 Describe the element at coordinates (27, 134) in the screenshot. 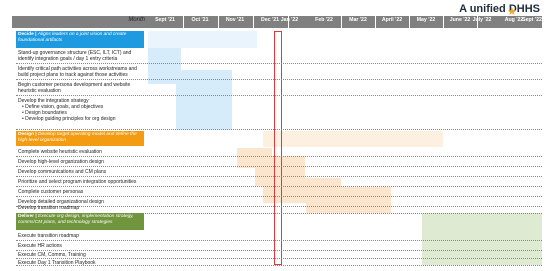

I see `phase-label: Design |` at that location.